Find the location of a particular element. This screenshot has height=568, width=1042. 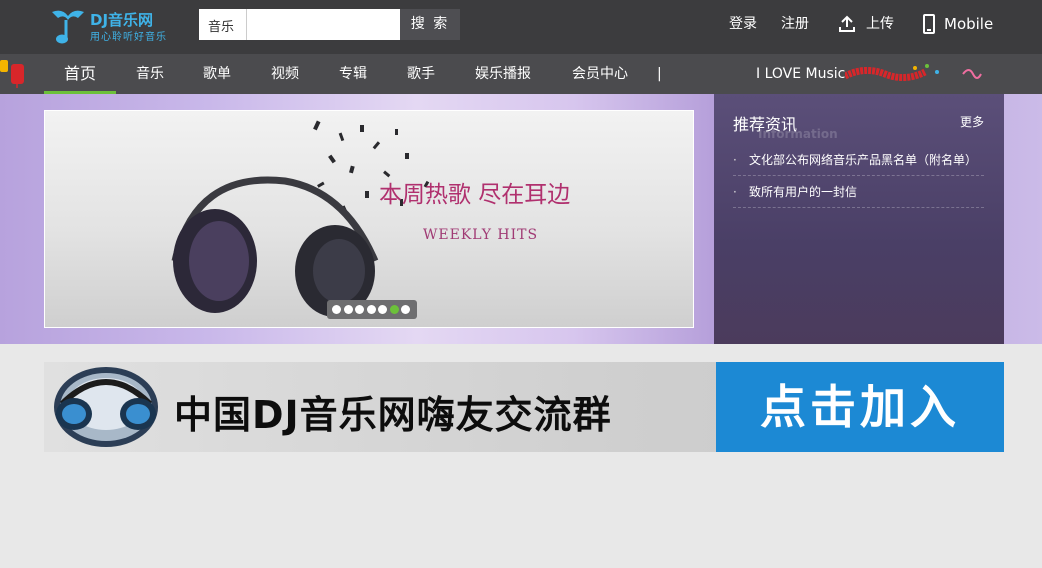

nav-playlists: 歌单 is located at coordinates (217, 74).